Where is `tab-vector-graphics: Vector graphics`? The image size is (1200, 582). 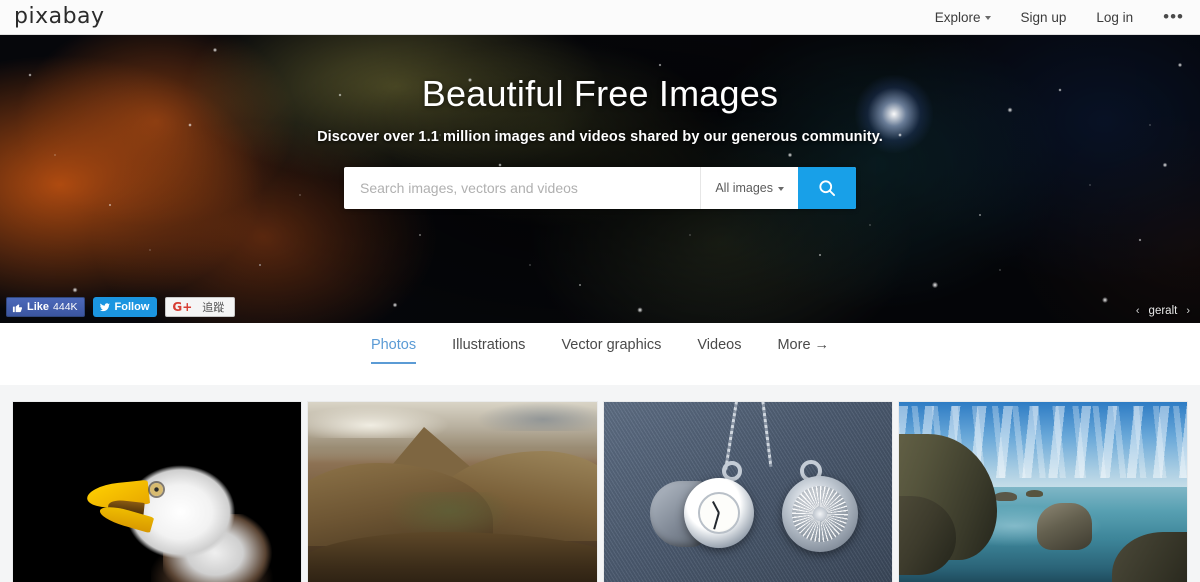 tab-vector-graphics: Vector graphics is located at coordinates (611, 350).